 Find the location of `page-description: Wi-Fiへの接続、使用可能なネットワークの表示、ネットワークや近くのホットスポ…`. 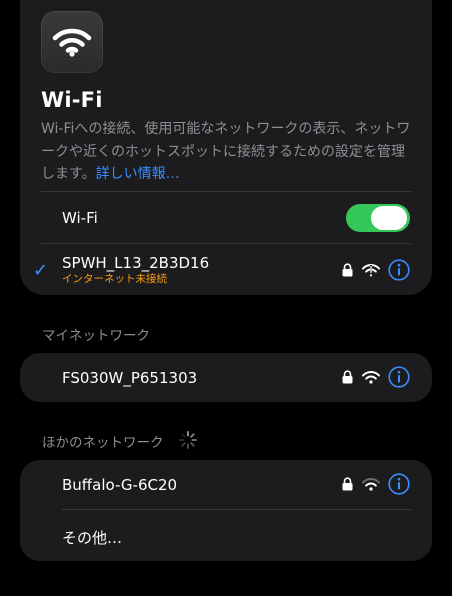

page-description: Wi-Fiへの接続、使用可能なネットワークの表示、ネットワークや近くのホットスポ… is located at coordinates (227, 152).